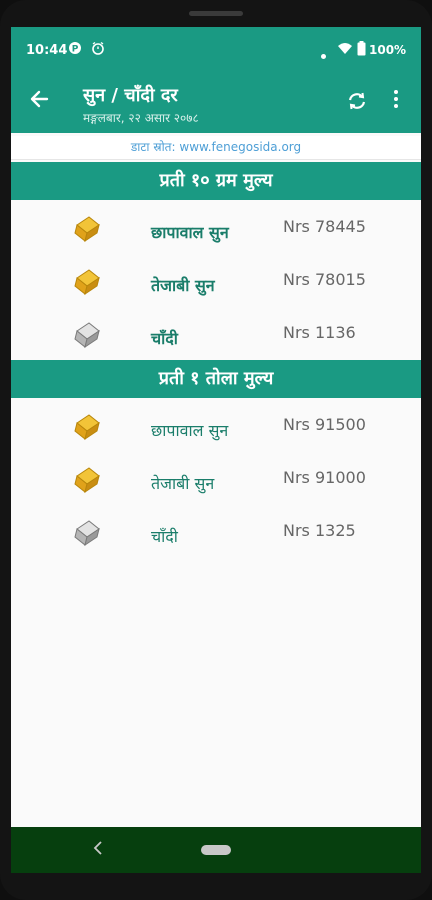 This screenshot has width=432, height=900. I want to click on svg-text: P, so click(75, 50).